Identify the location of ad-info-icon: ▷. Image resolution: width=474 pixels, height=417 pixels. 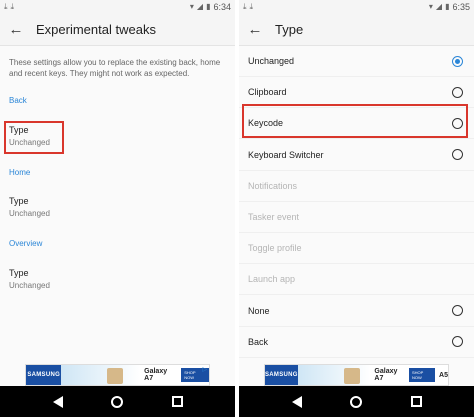
(204, 369).